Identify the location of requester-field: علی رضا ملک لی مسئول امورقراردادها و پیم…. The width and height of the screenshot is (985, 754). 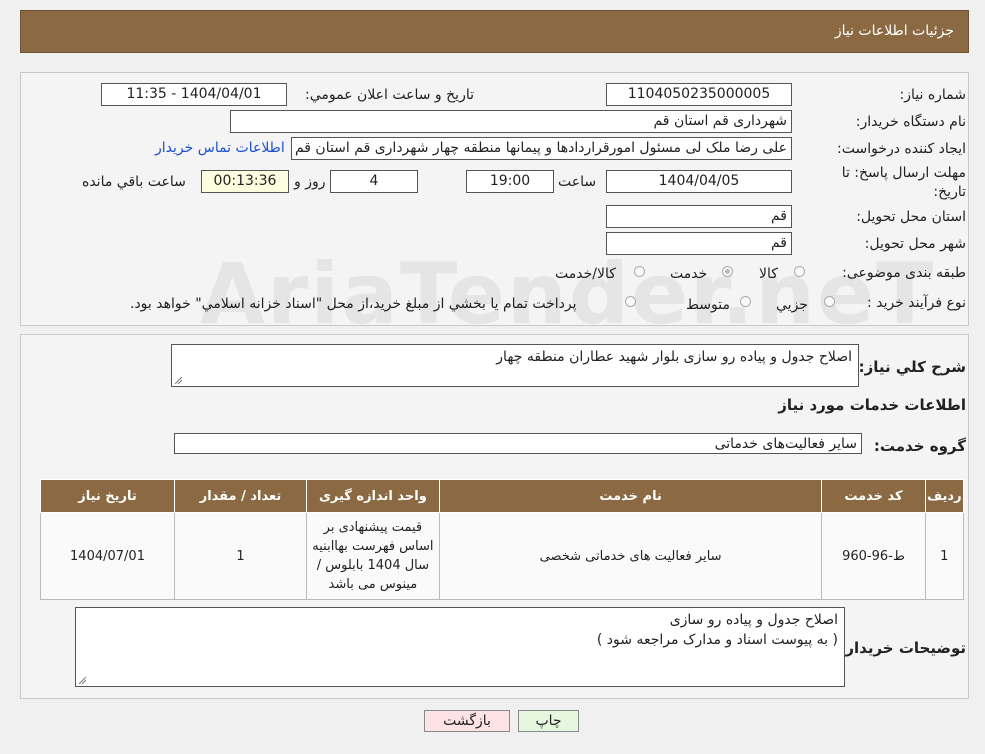
(541, 148).